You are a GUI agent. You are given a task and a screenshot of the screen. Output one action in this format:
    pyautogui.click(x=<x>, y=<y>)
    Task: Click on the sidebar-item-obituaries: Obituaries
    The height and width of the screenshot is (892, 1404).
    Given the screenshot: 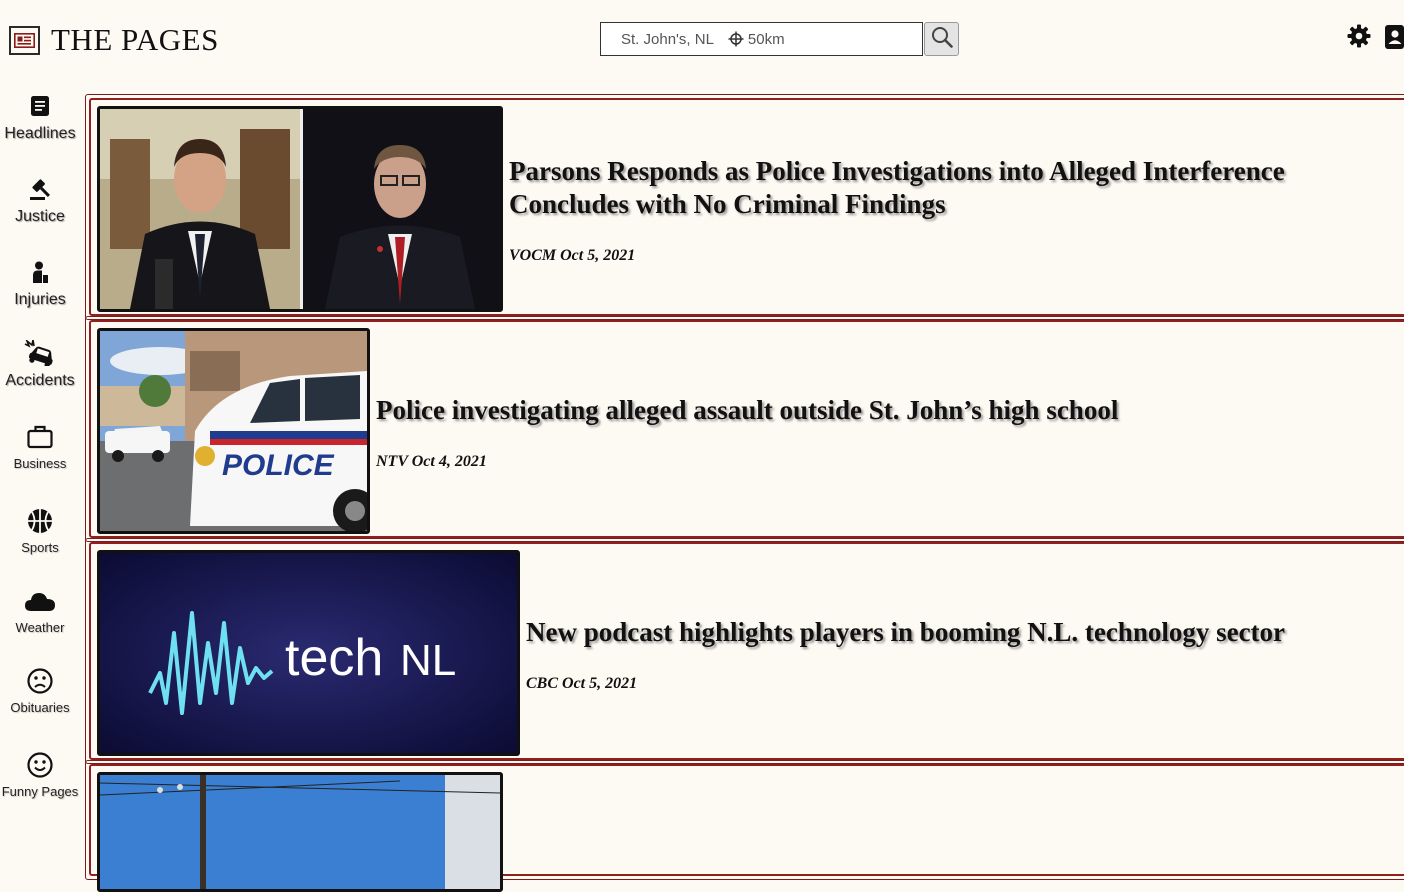 What is the action you would take?
    pyautogui.click(x=40, y=691)
    